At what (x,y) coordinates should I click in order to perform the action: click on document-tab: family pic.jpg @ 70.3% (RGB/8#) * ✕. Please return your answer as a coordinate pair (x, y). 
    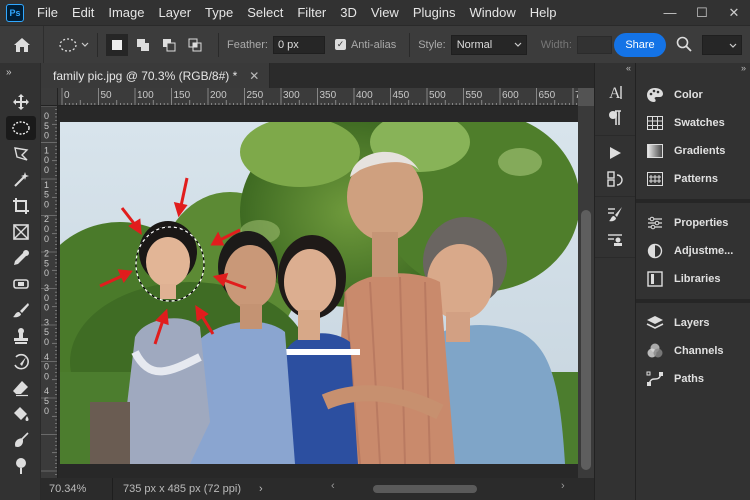
    Looking at the image, I should click on (156, 75).